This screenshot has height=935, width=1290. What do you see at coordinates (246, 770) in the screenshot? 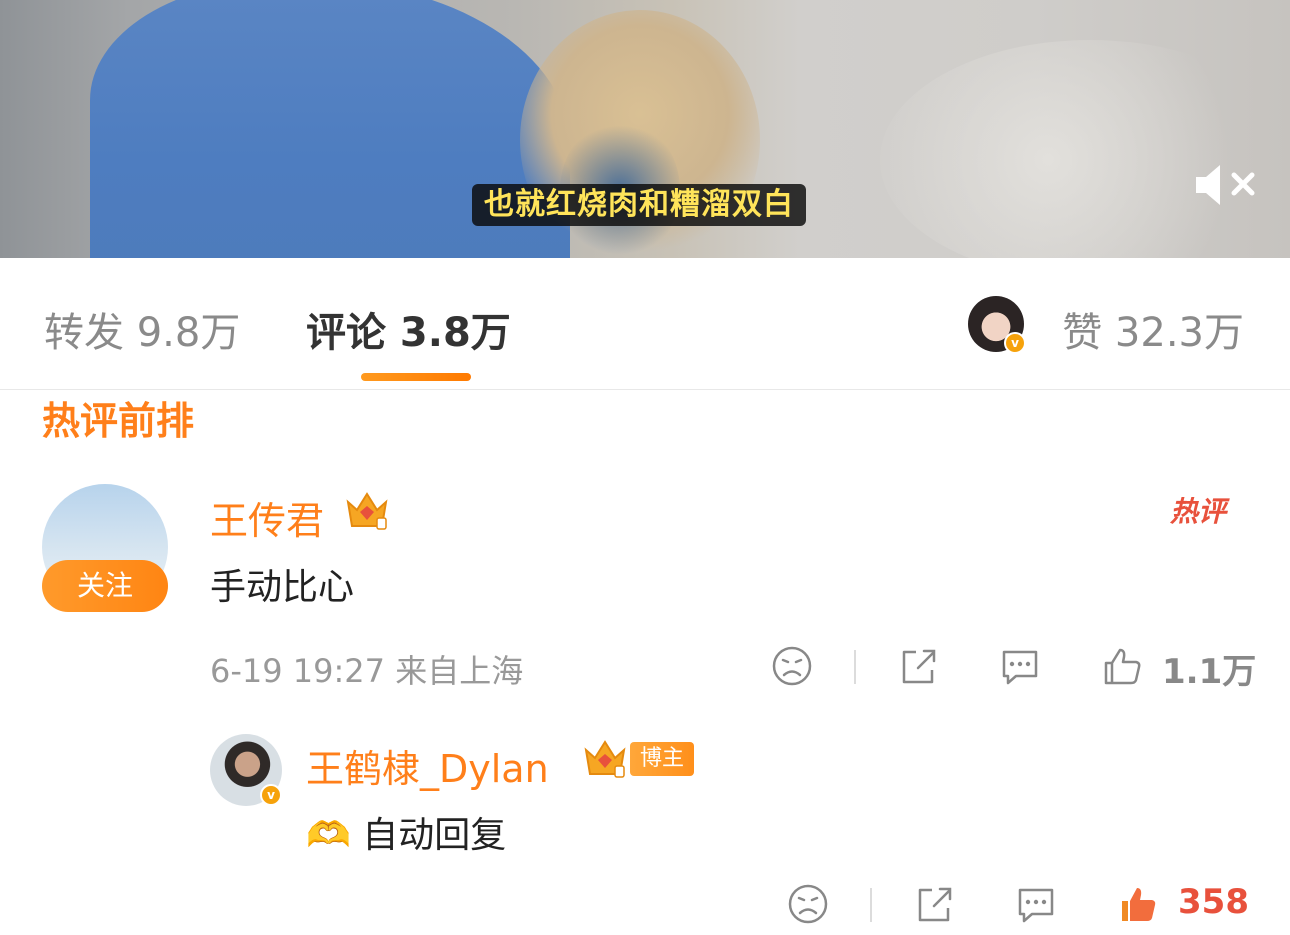
I see `reply-avatar: v` at bounding box center [246, 770].